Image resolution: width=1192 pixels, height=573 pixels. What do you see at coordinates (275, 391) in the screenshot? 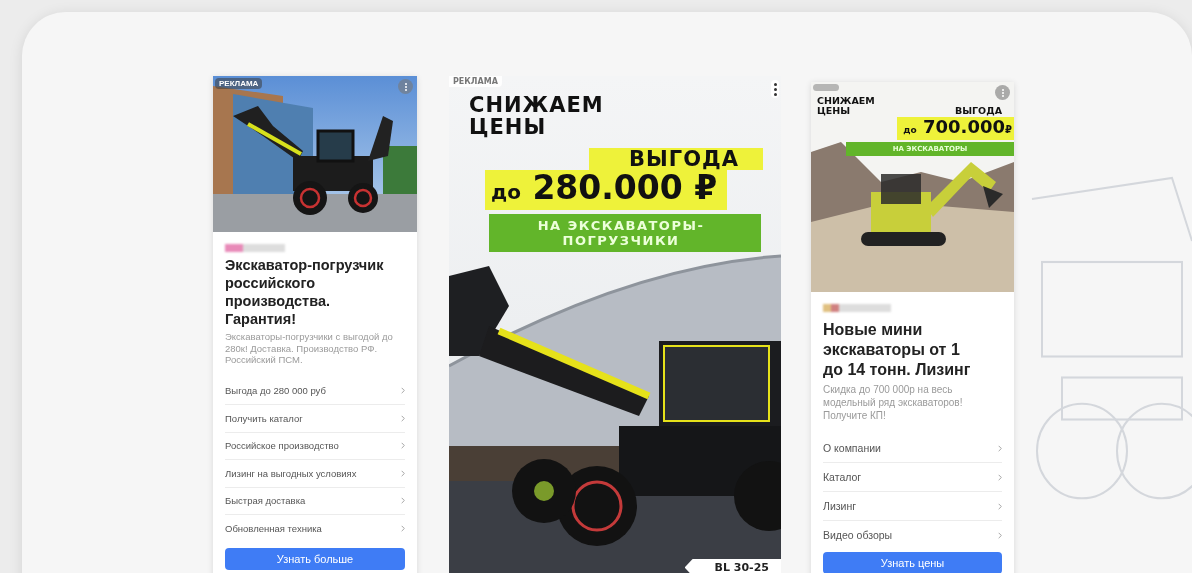
I see `sitelink-text: Выгода до 280 000 руб` at bounding box center [275, 391].